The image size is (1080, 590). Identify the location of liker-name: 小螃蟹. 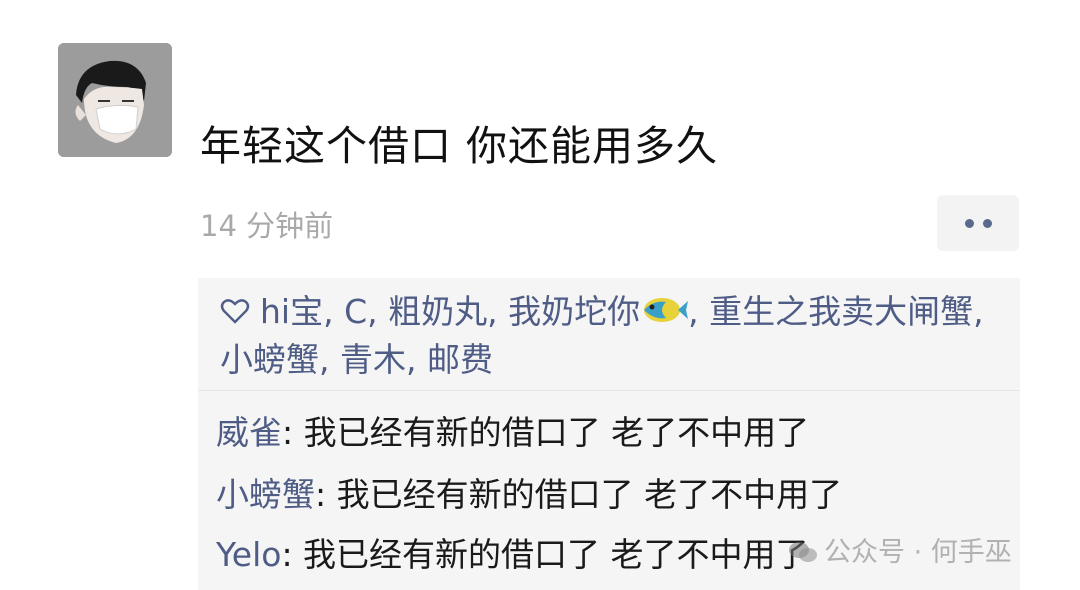
(269, 359).